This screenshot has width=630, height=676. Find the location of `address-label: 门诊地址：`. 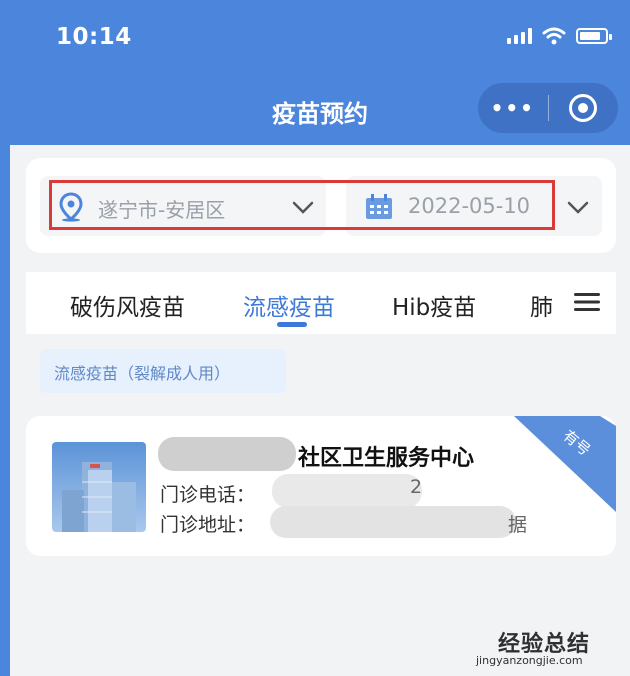

address-label: 门诊地址： is located at coordinates (208, 525).